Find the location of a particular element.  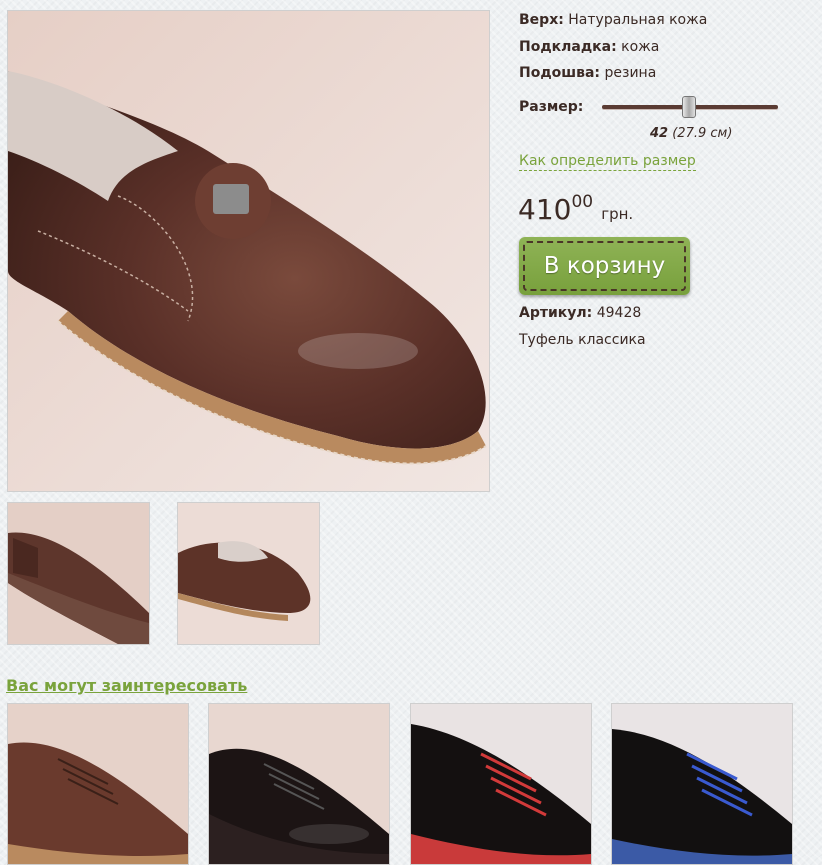

article-label: Артикул: is located at coordinates (556, 313).